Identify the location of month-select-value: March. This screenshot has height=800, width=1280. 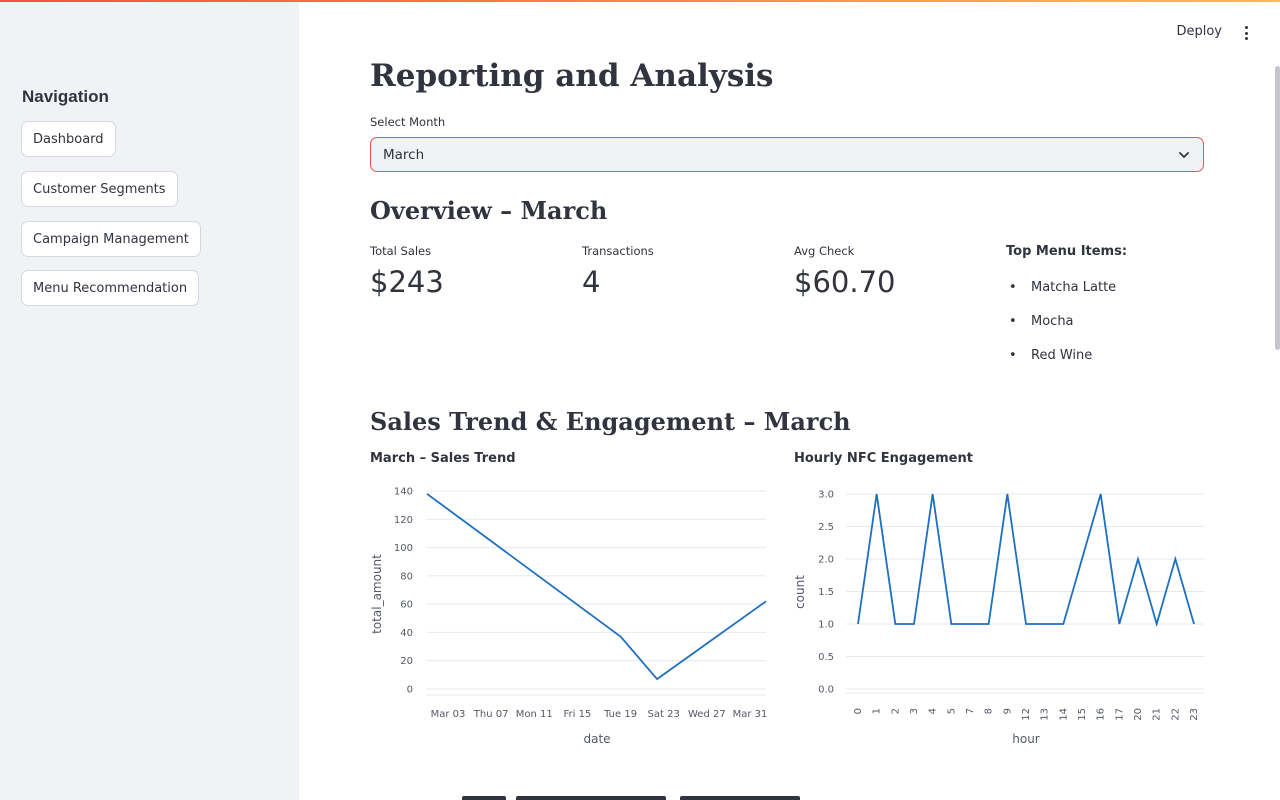
(404, 154).